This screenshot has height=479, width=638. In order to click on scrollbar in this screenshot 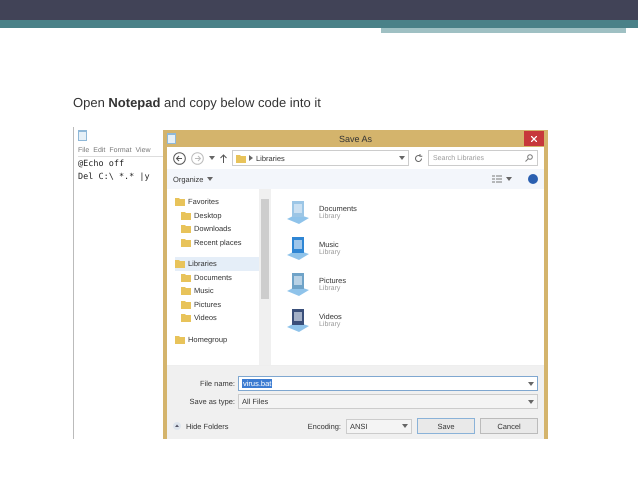, I will do `click(265, 277)`.